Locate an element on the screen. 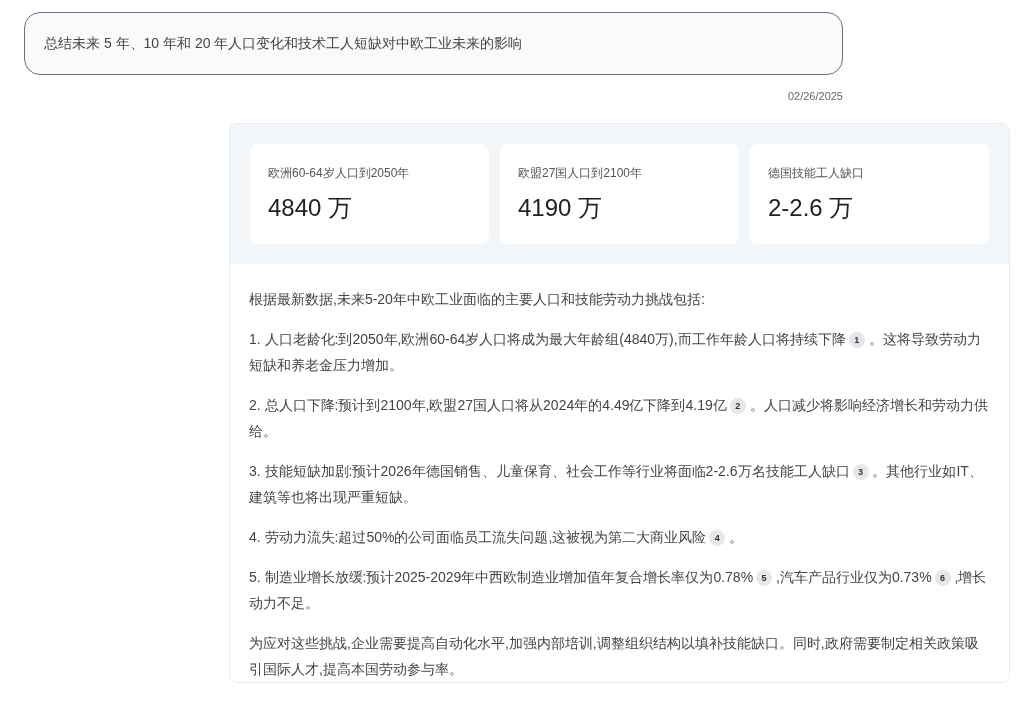 This screenshot has height=720, width=1024. stat-value: 4190 万 is located at coordinates (560, 207).